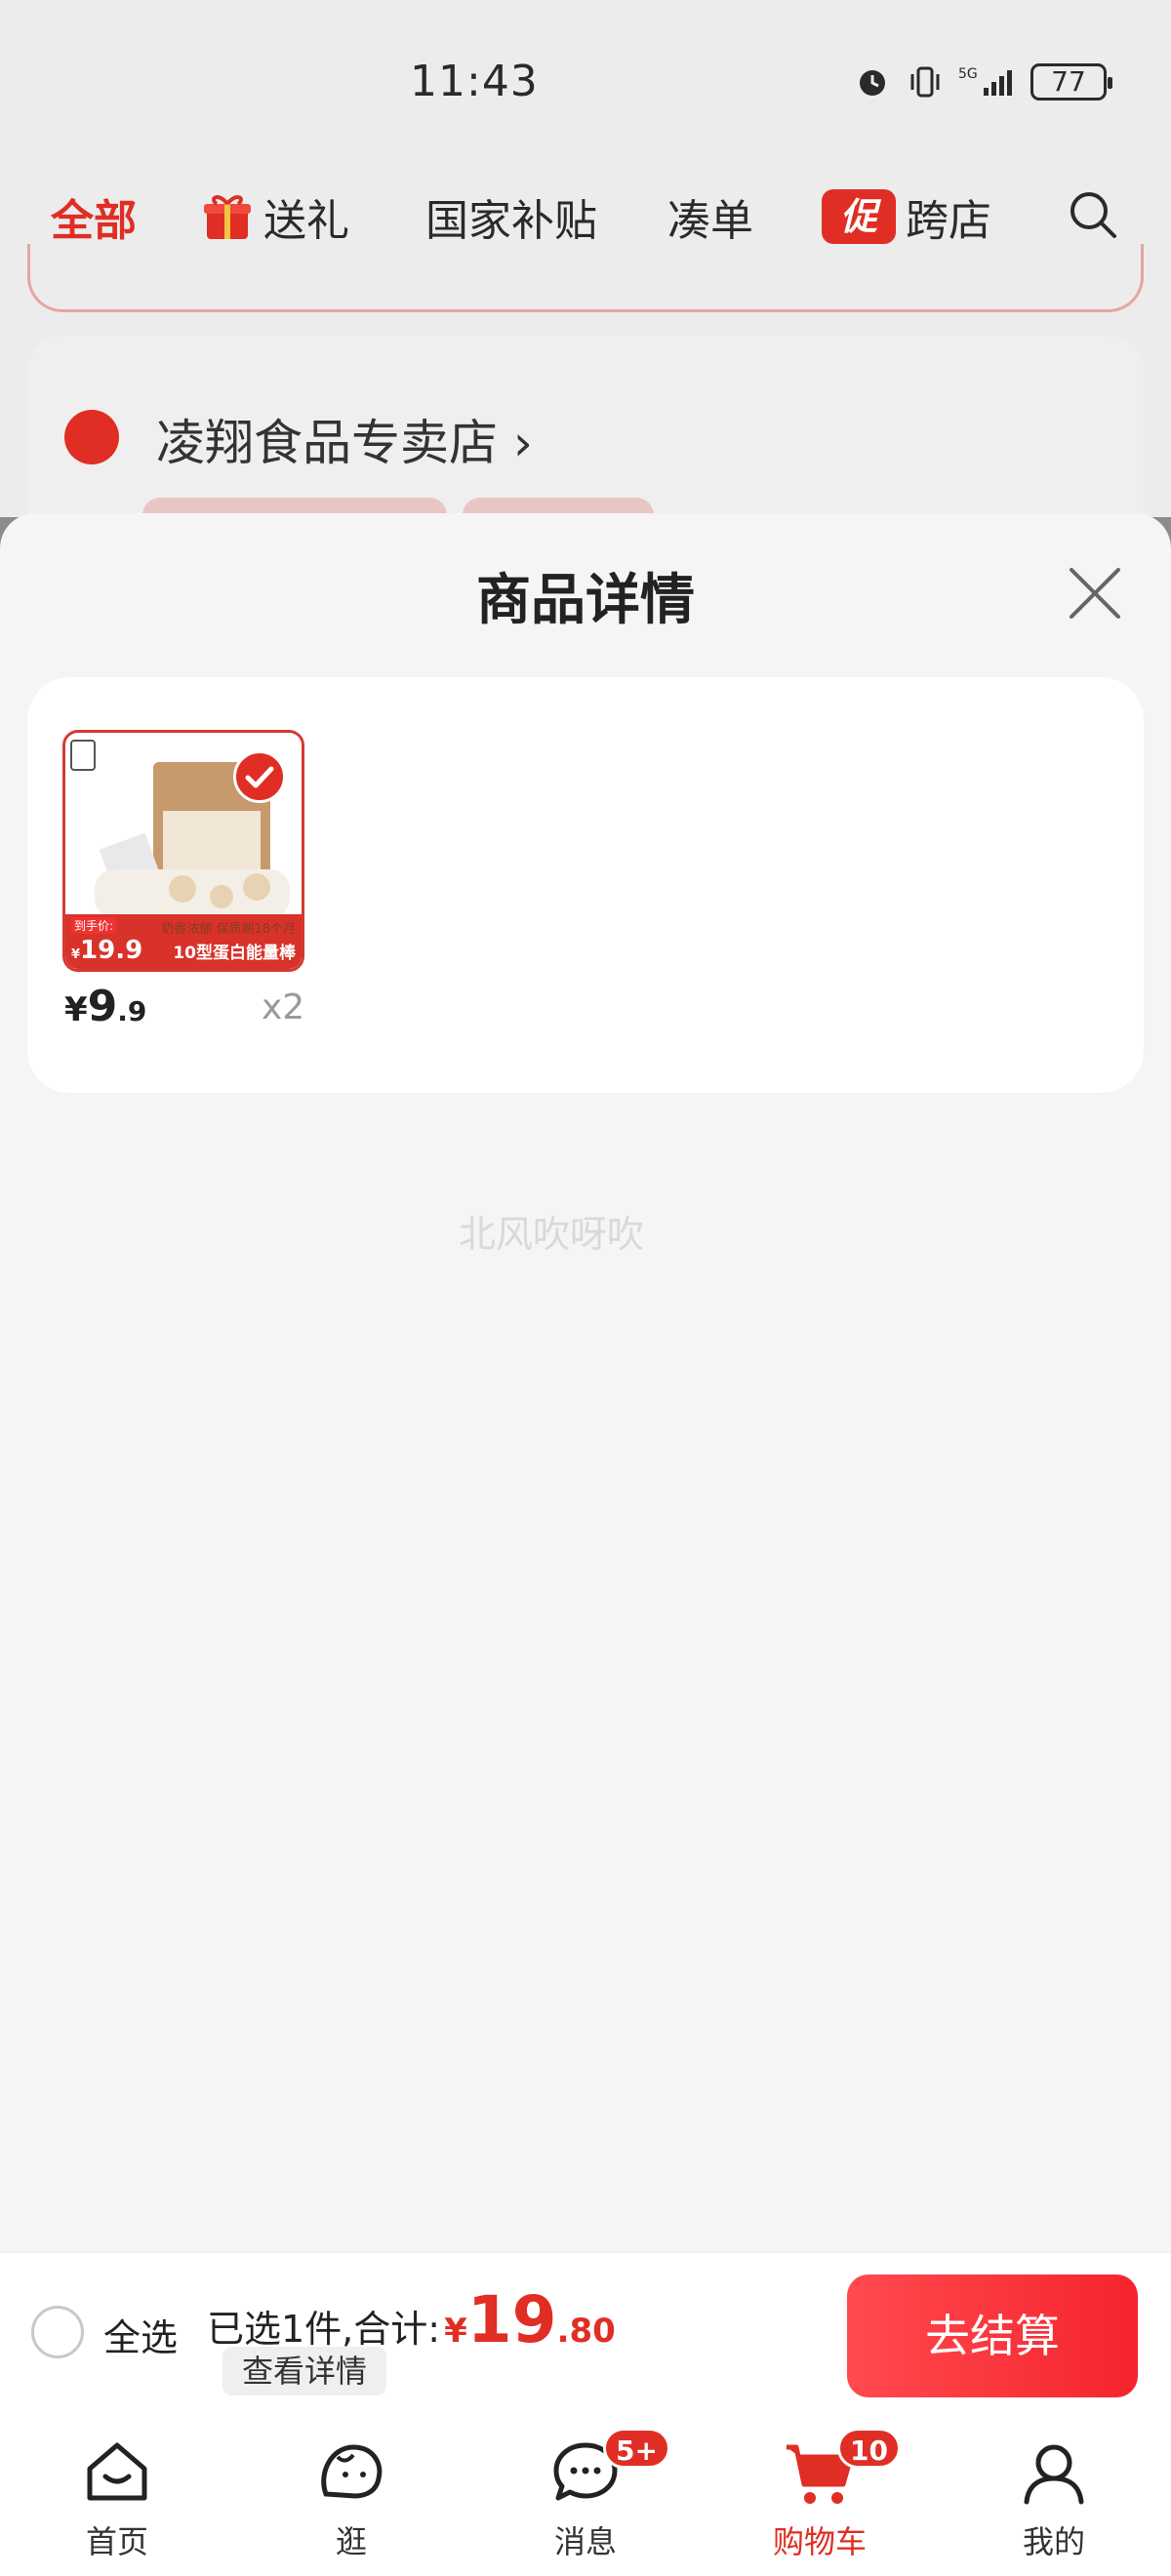  What do you see at coordinates (585, 600) in the screenshot?
I see `sheet-title: 商品详情` at bounding box center [585, 600].